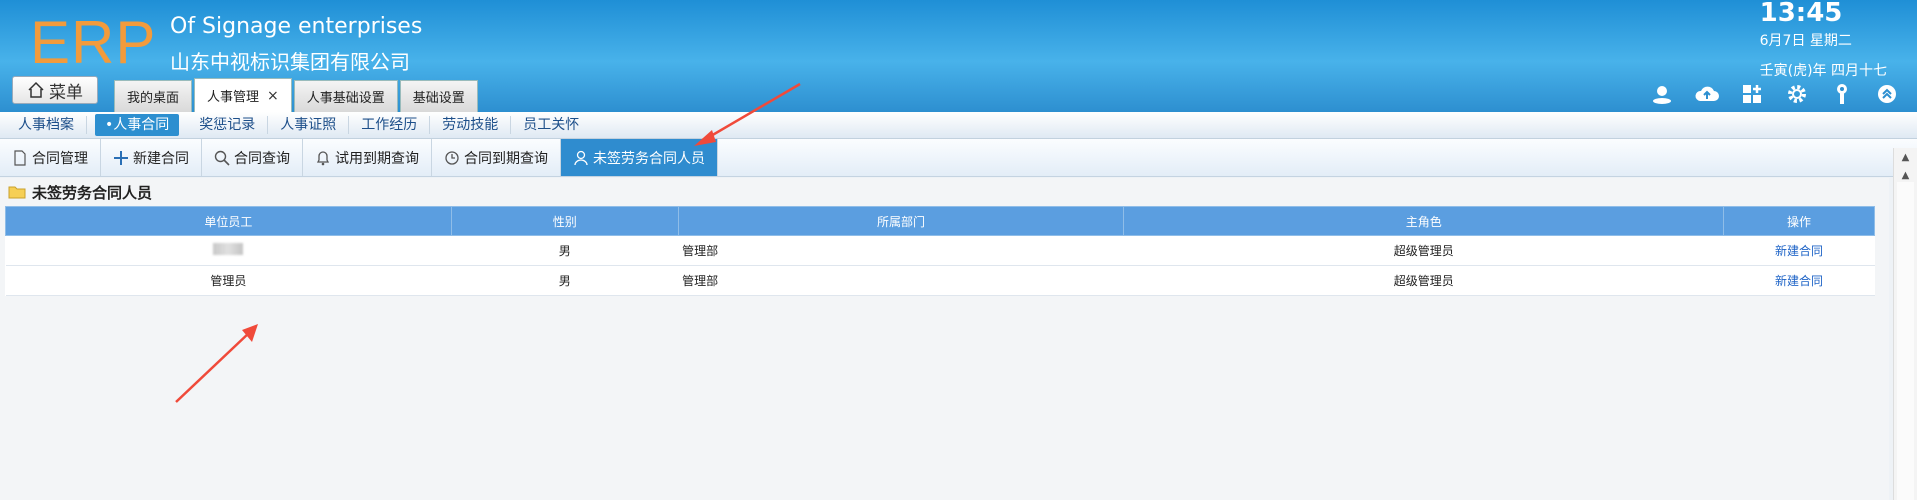 Image resolution: width=1917 pixels, height=500 pixels. Describe the element at coordinates (46, 125) in the screenshot. I see `subnav-hr-records: 人事档案` at that location.